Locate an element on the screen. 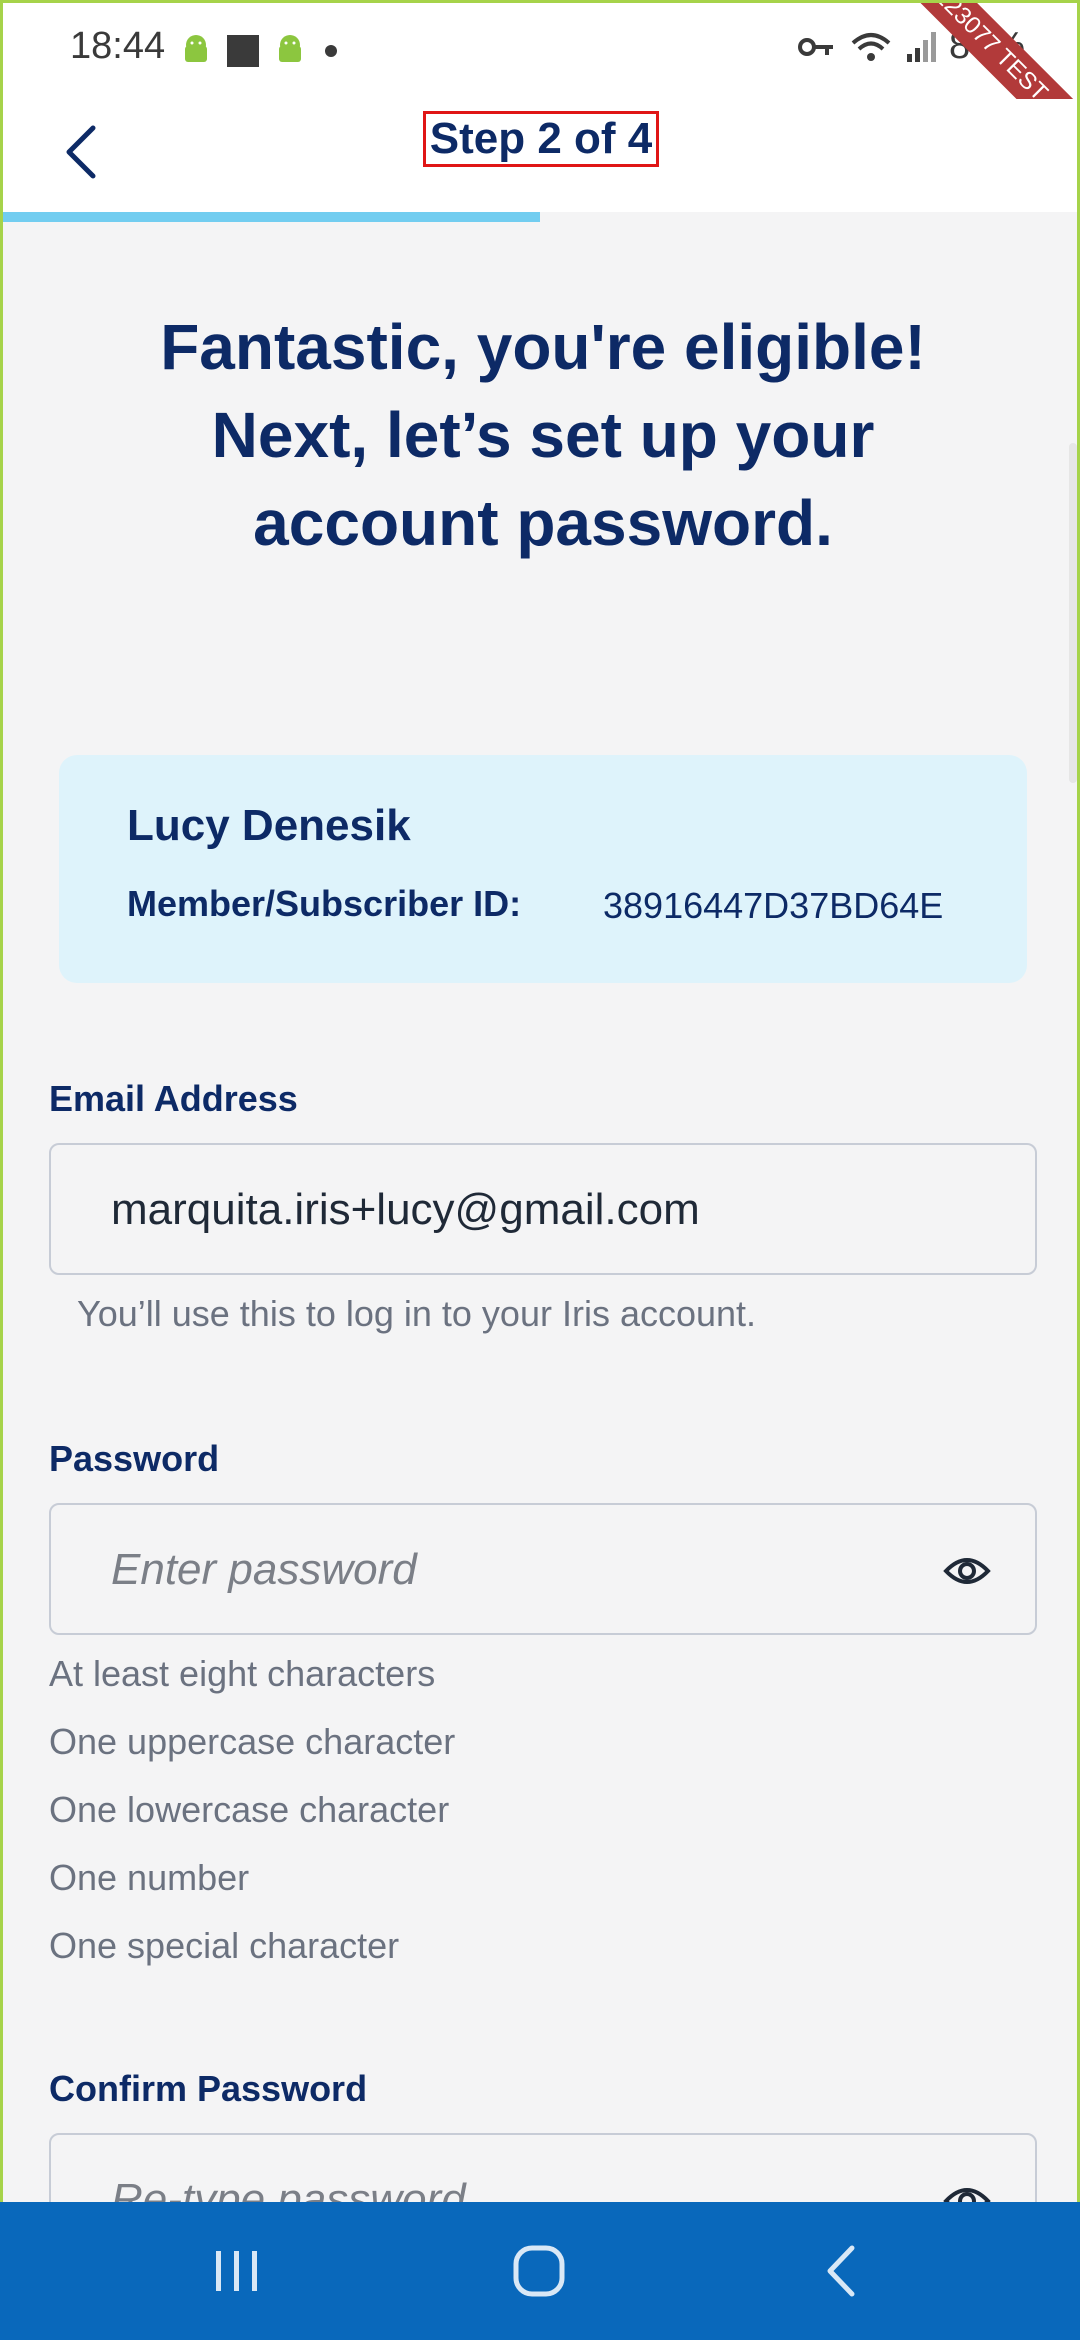  progress-bar is located at coordinates (540, 217).